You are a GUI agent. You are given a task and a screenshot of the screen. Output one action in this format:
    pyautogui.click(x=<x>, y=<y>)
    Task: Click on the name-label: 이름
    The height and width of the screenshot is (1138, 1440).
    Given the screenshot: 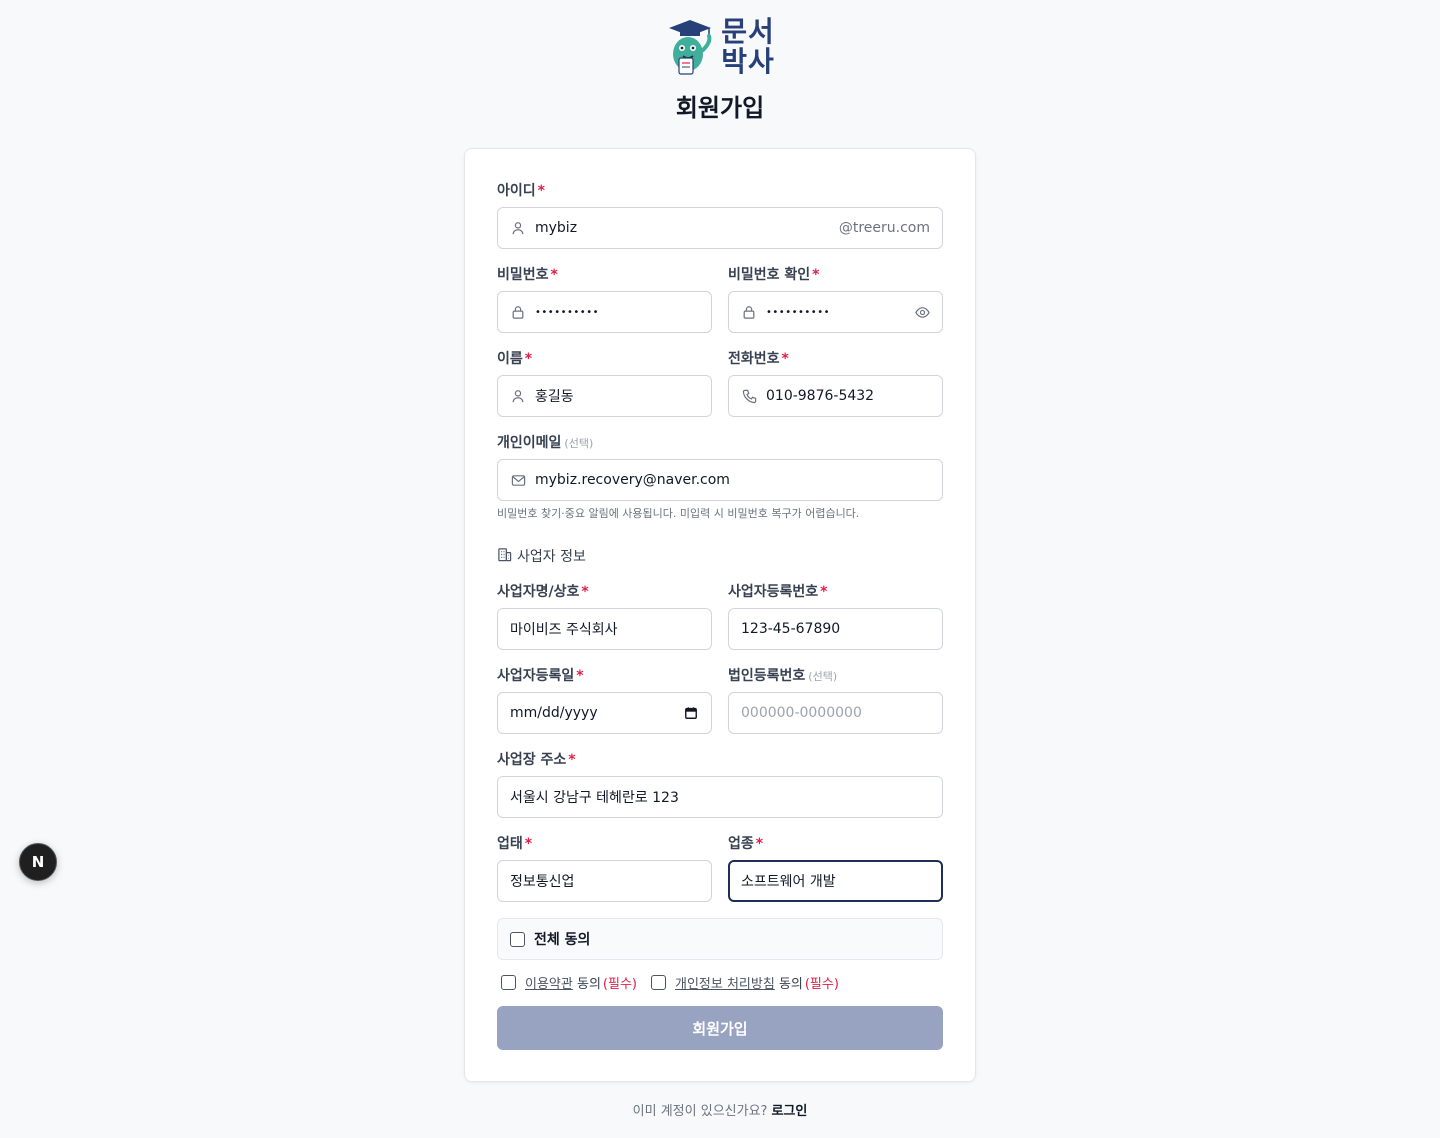 What is the action you would take?
    pyautogui.click(x=510, y=359)
    